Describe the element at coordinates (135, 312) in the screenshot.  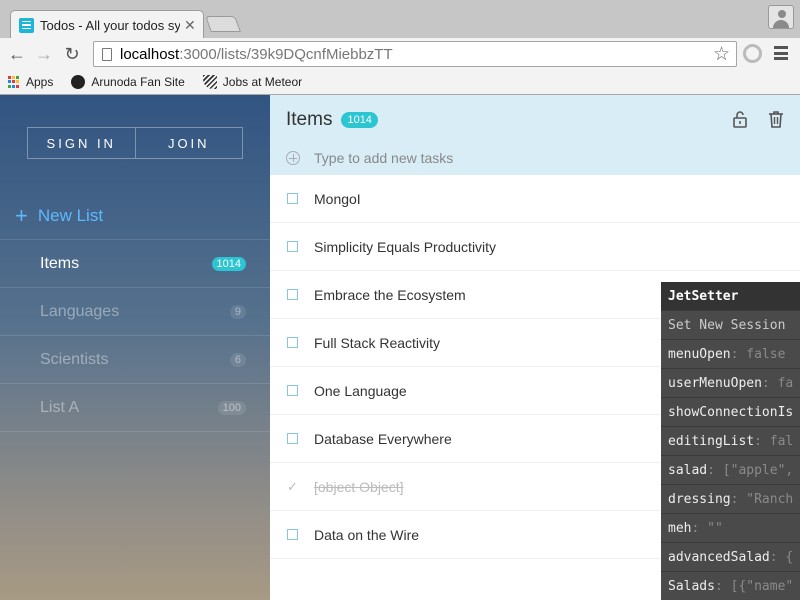
I see `sidebar-item-languages: Languages 9` at that location.